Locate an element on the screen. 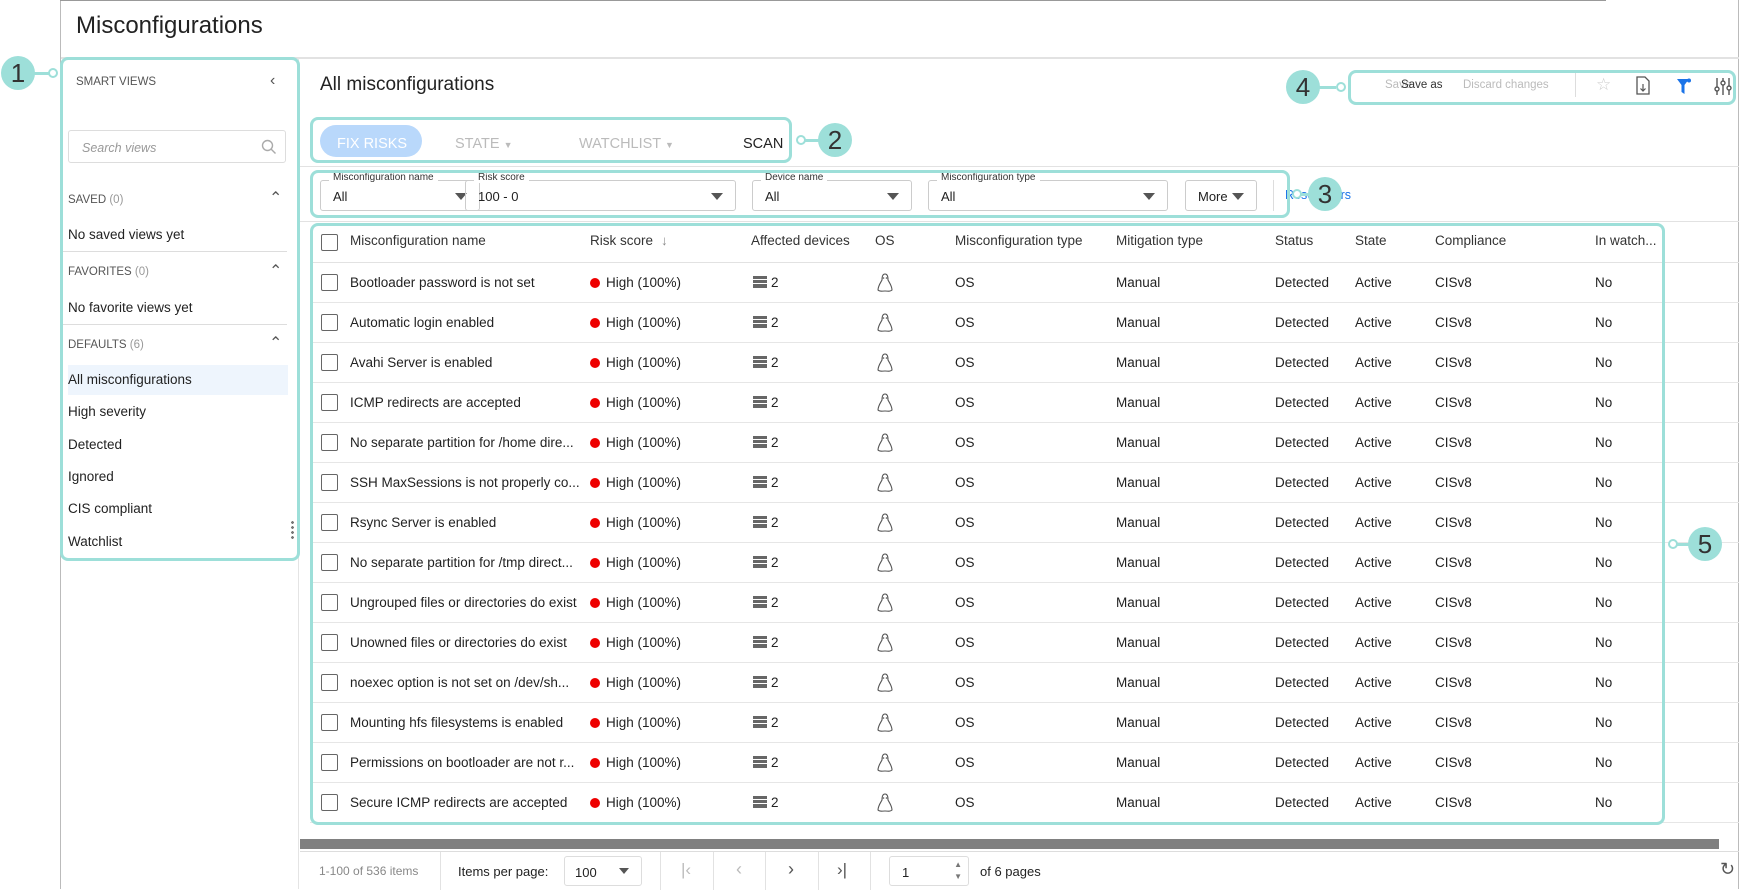  callout-4: 4 is located at coordinates (1303, 87).